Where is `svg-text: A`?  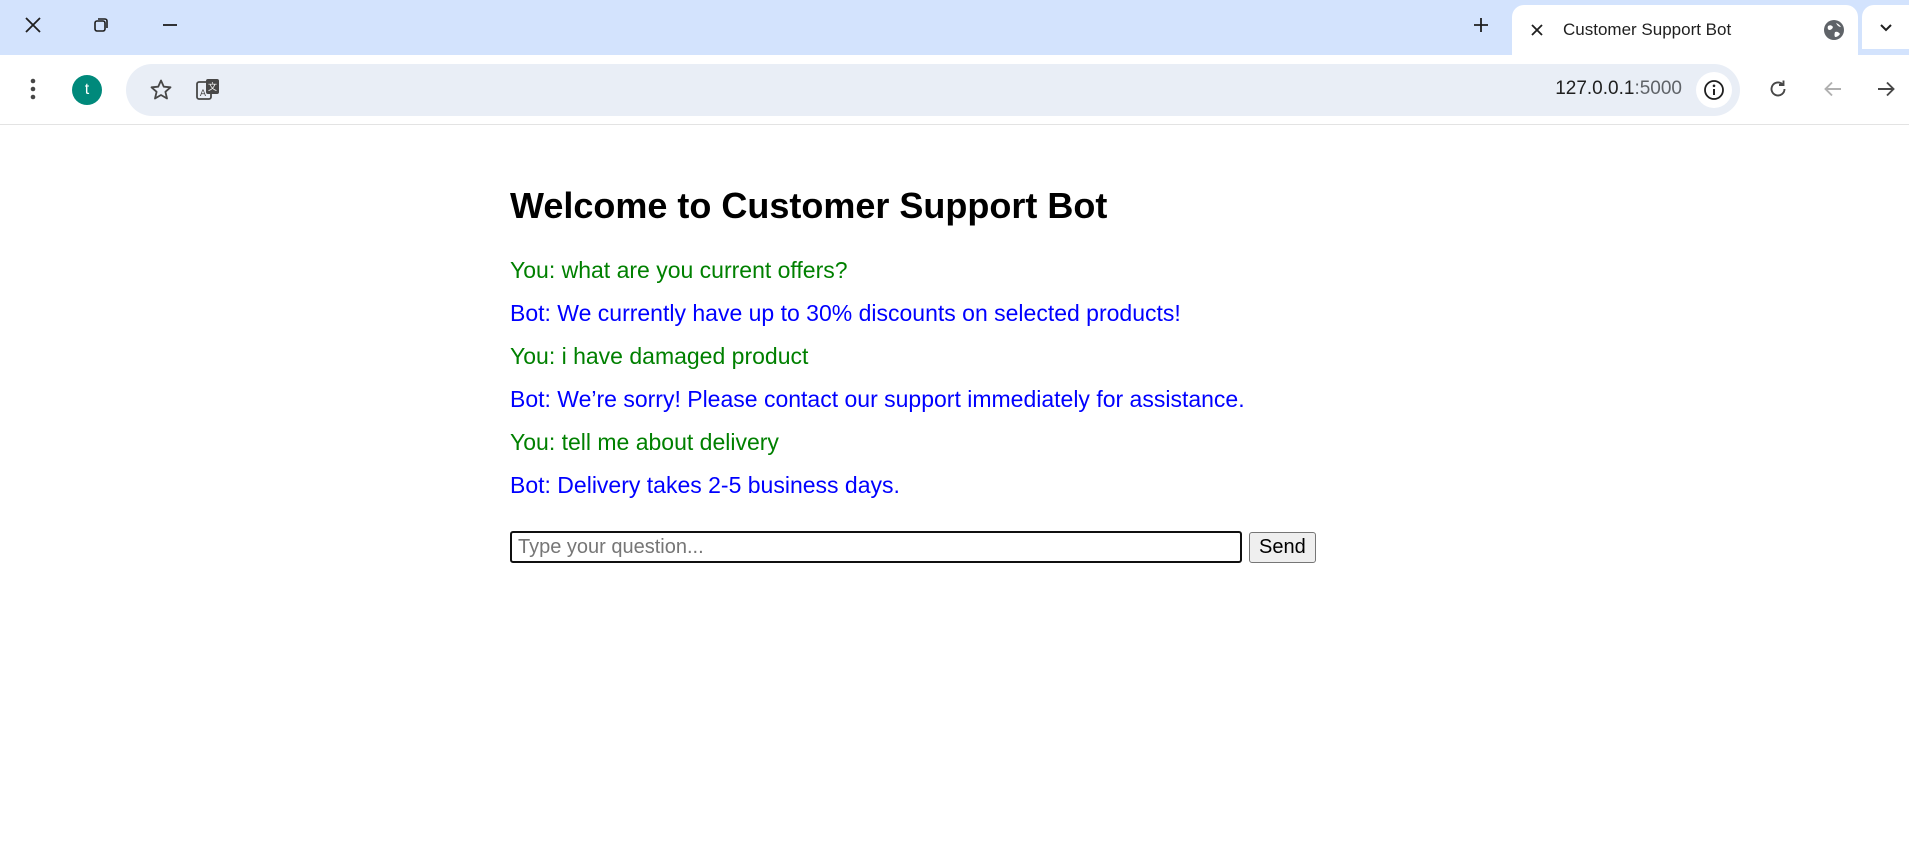 svg-text: A is located at coordinates (203, 94).